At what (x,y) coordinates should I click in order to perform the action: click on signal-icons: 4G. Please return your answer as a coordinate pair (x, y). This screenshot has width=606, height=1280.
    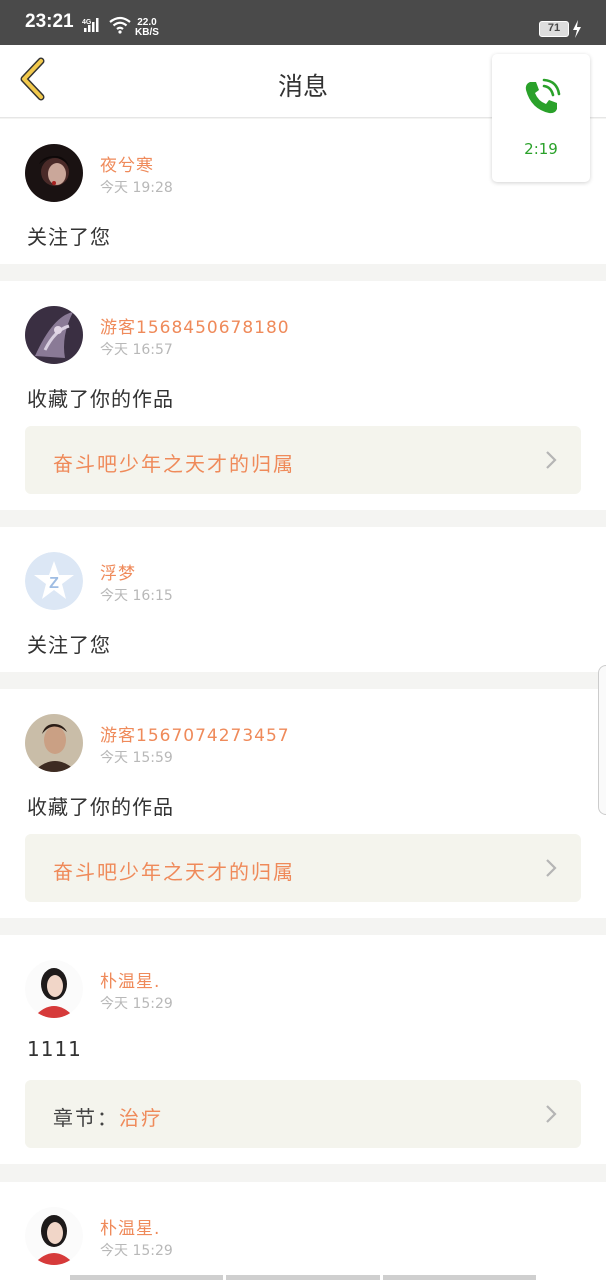
    Looking at the image, I should click on (107, 27).